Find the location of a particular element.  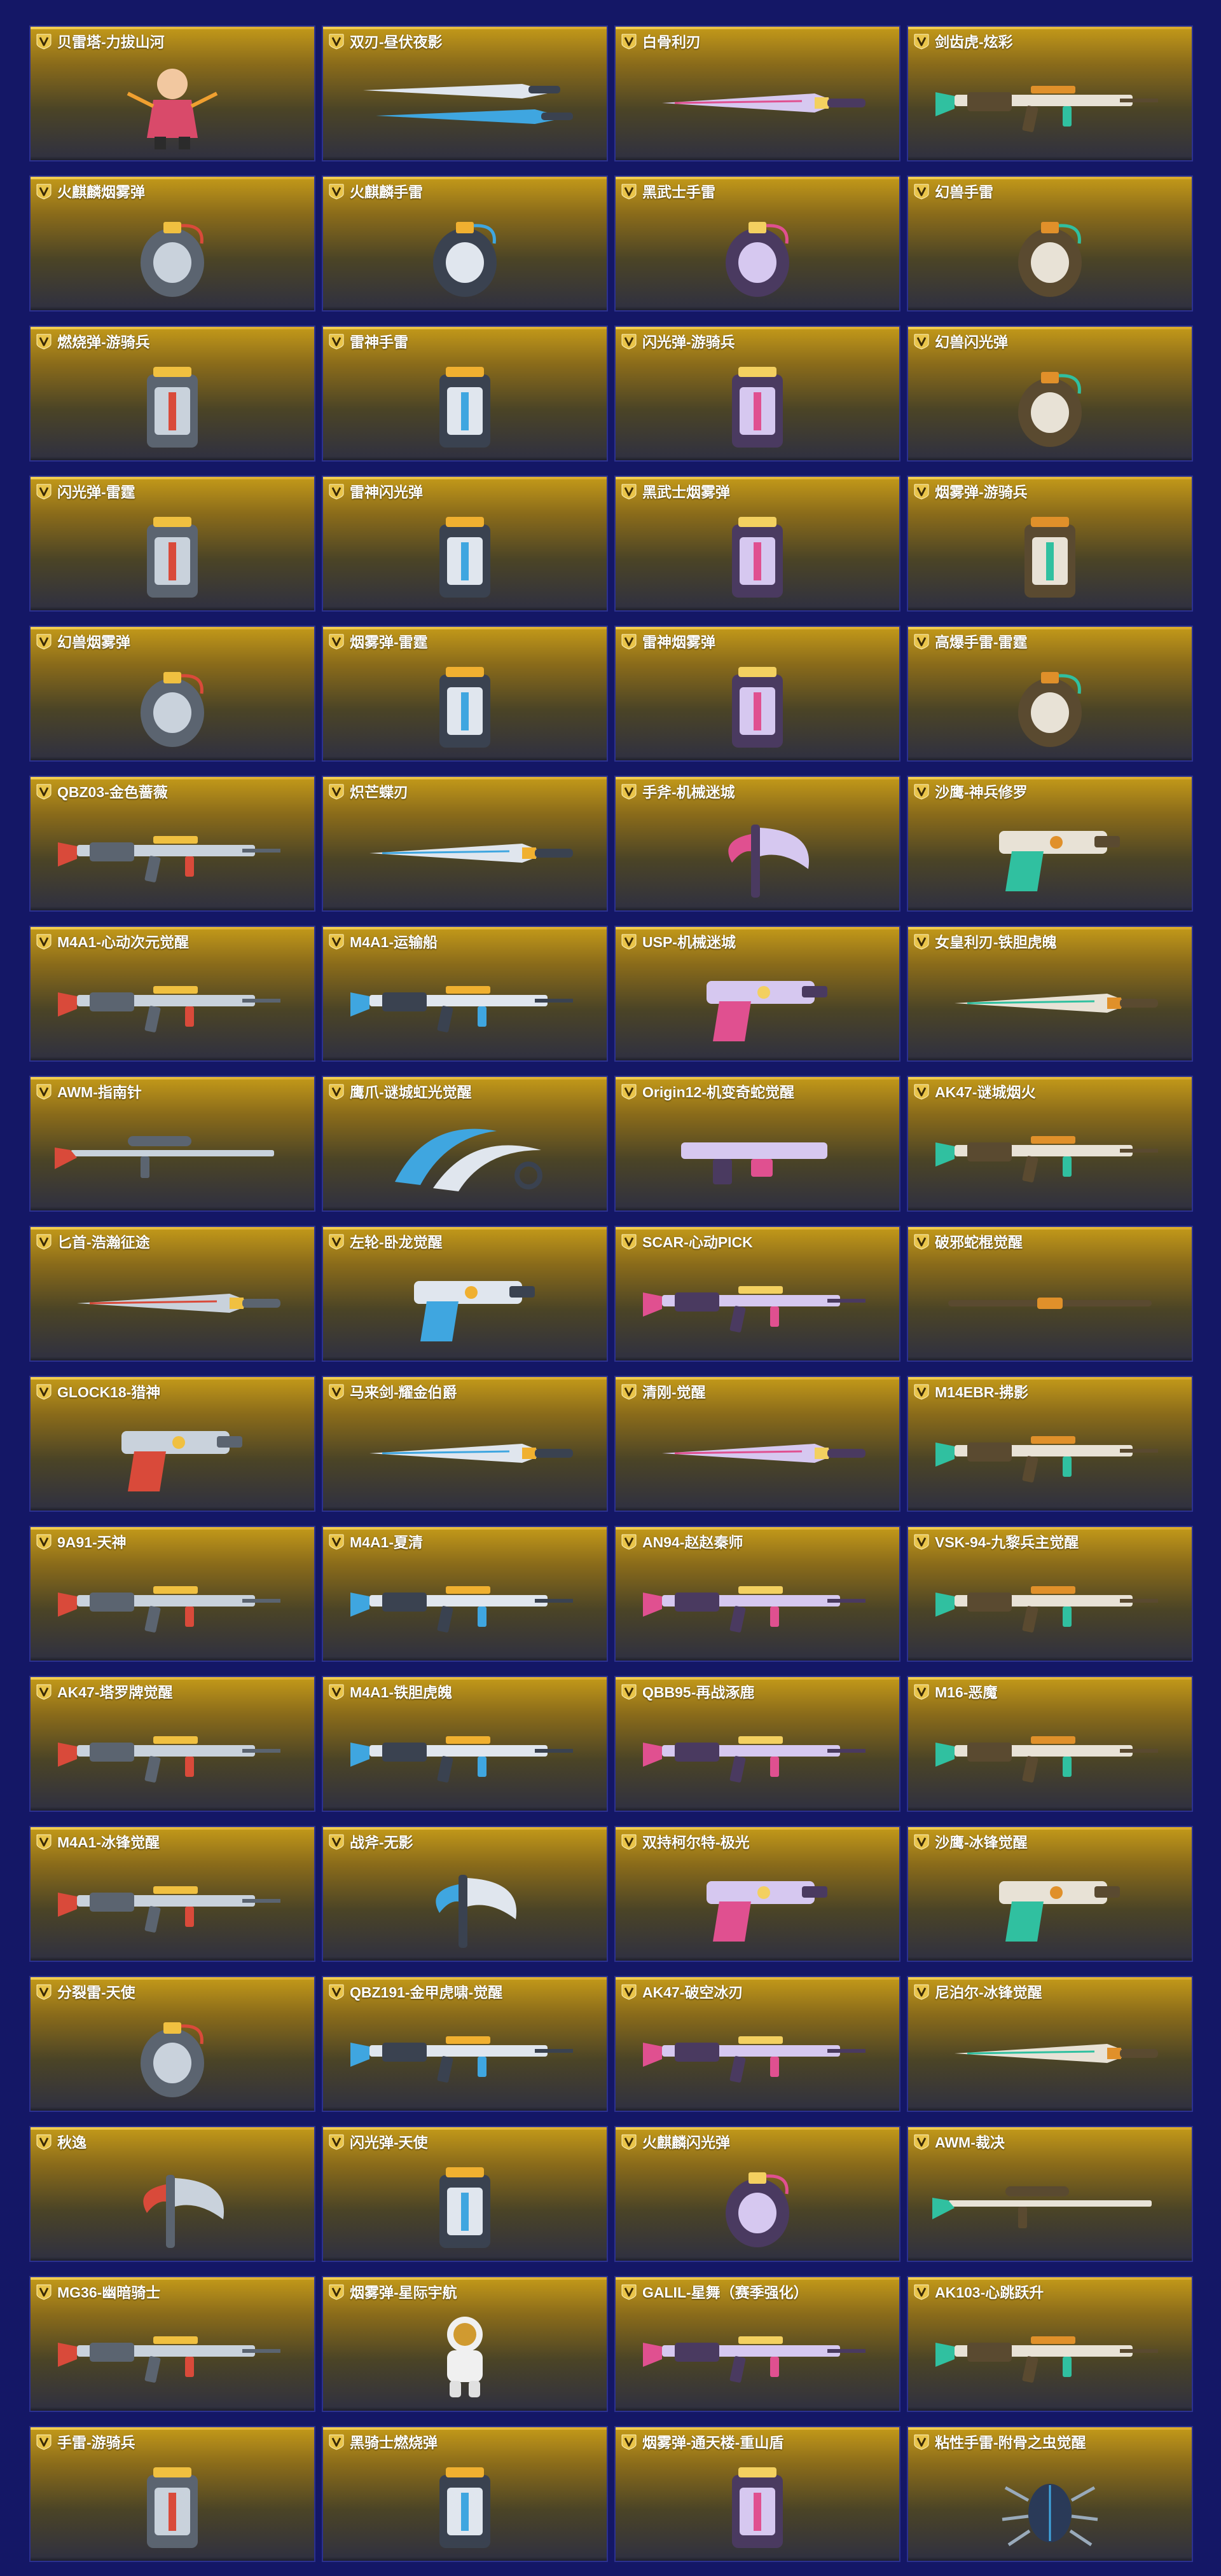

item-name: 黑骑士燃烧弹 is located at coordinates (394, 2442).